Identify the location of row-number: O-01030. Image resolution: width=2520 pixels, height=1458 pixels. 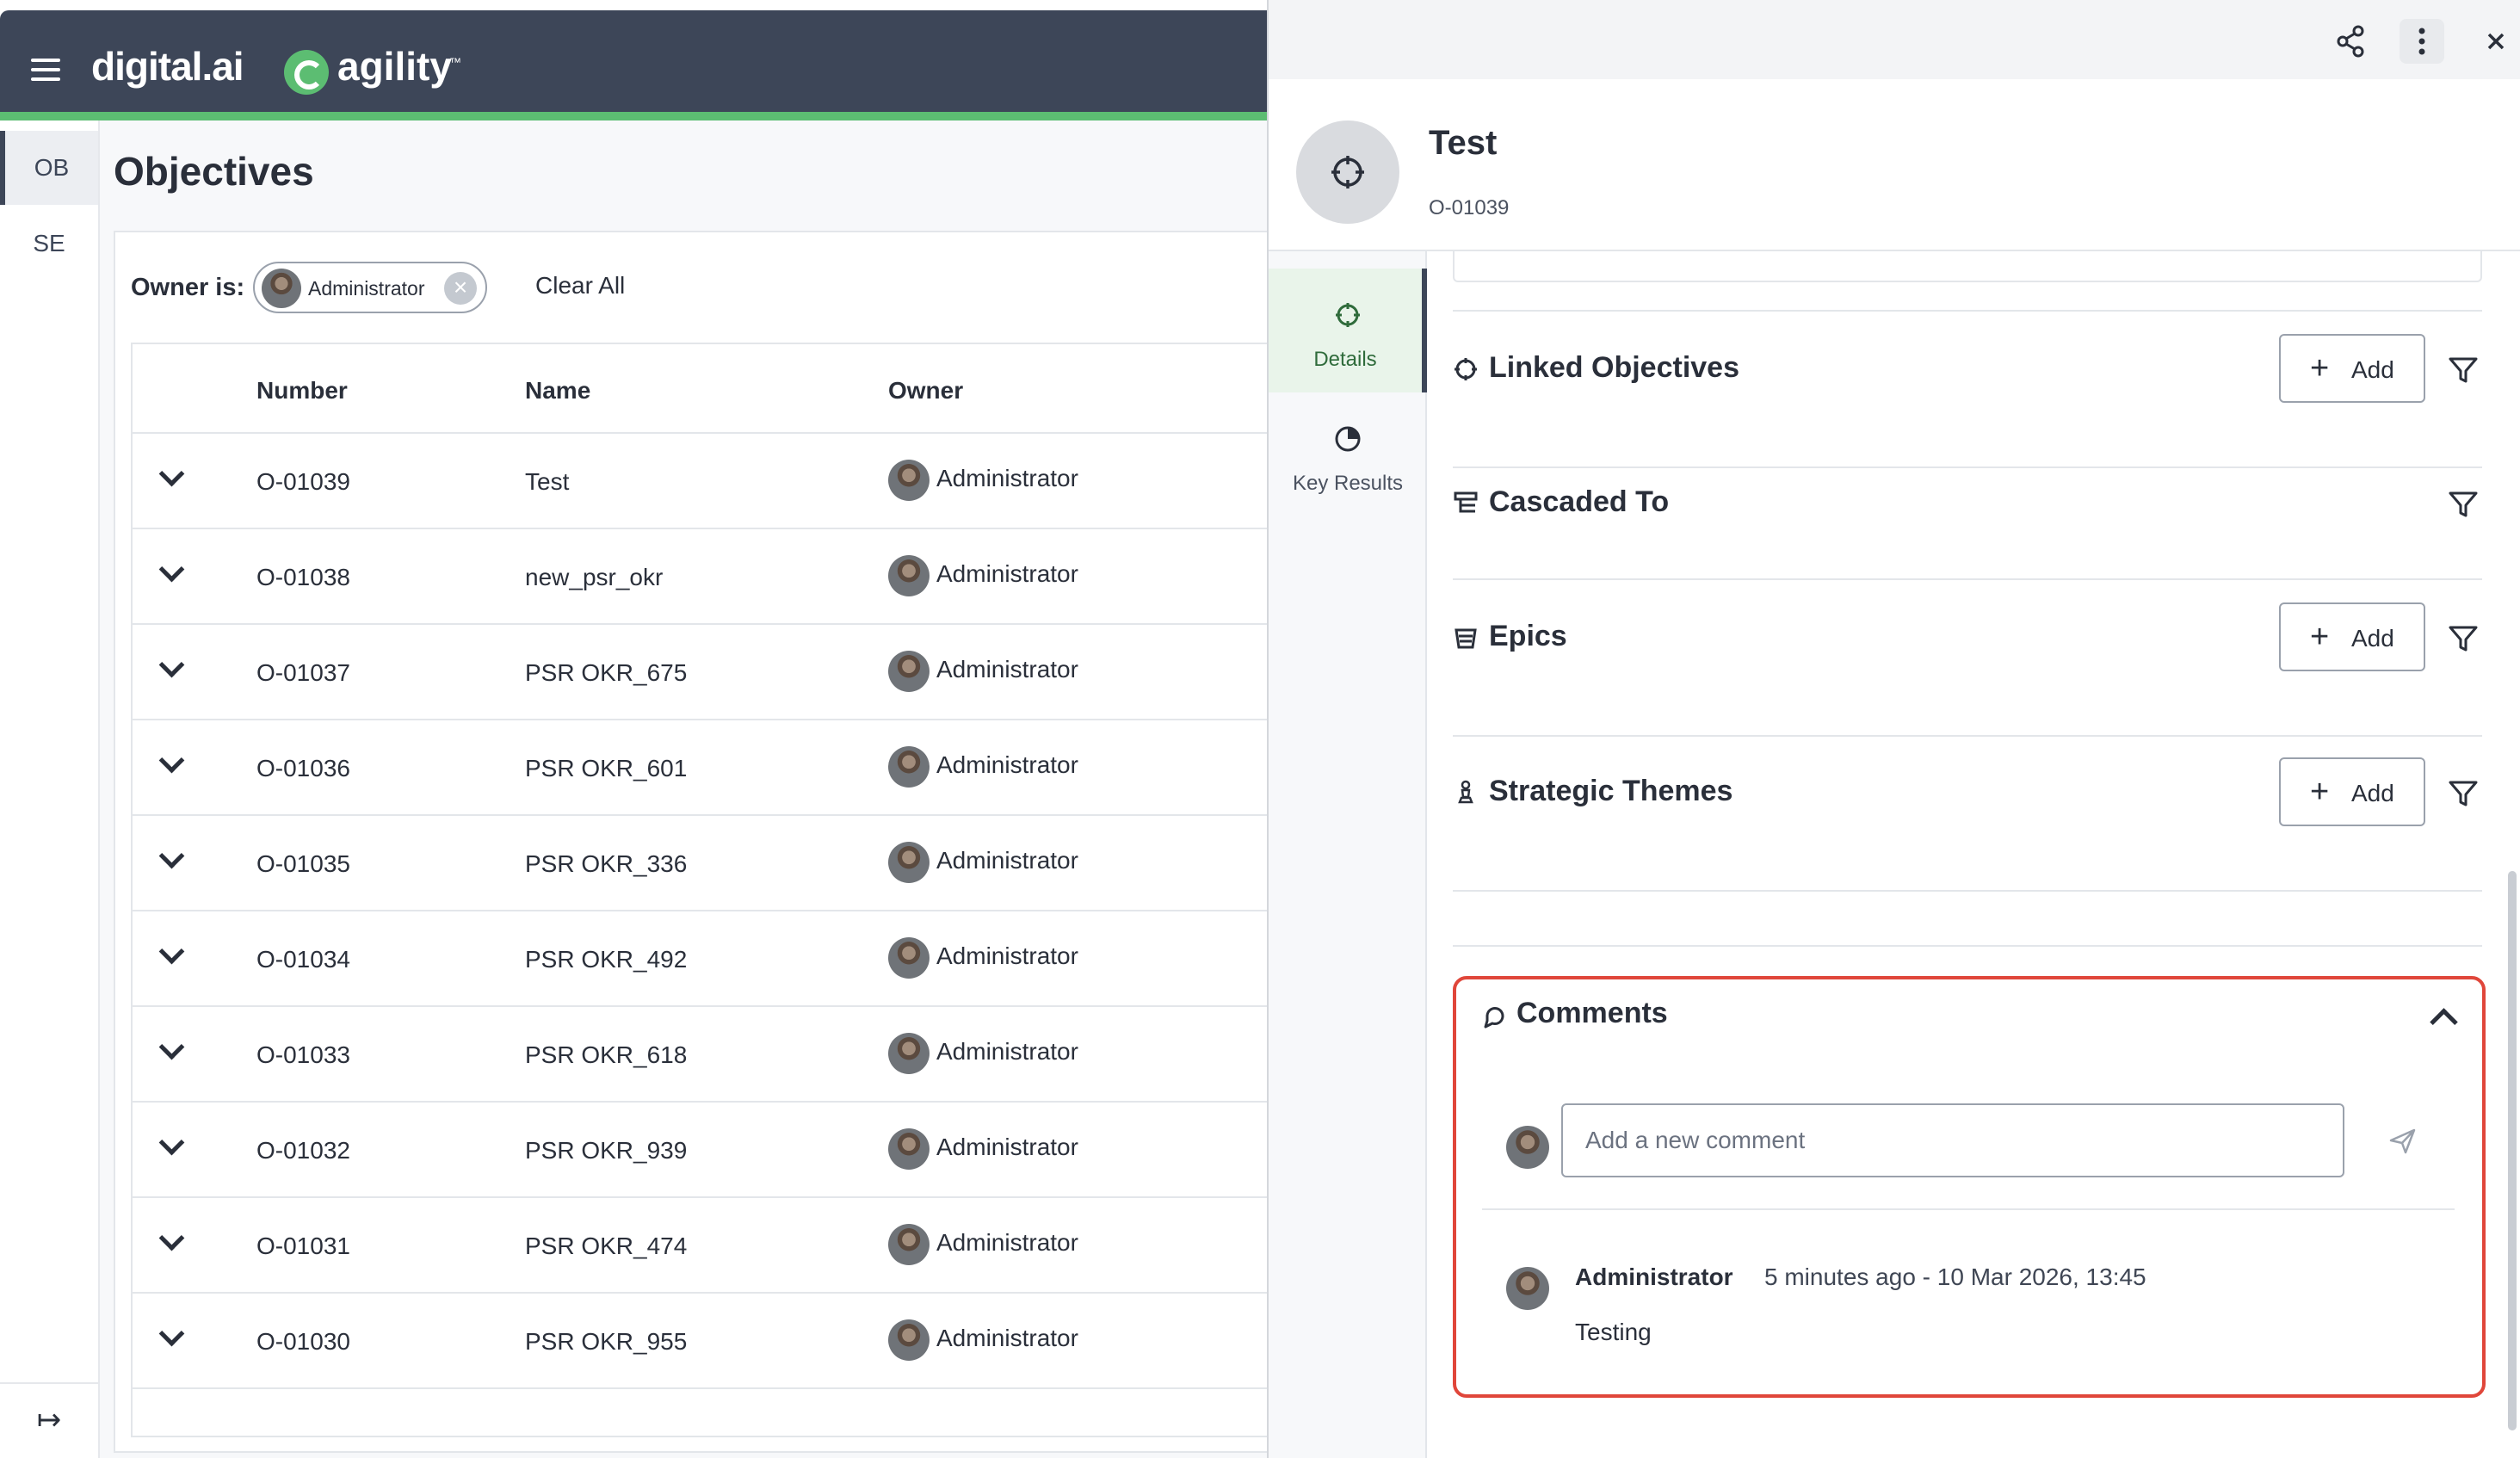
(303, 1342).